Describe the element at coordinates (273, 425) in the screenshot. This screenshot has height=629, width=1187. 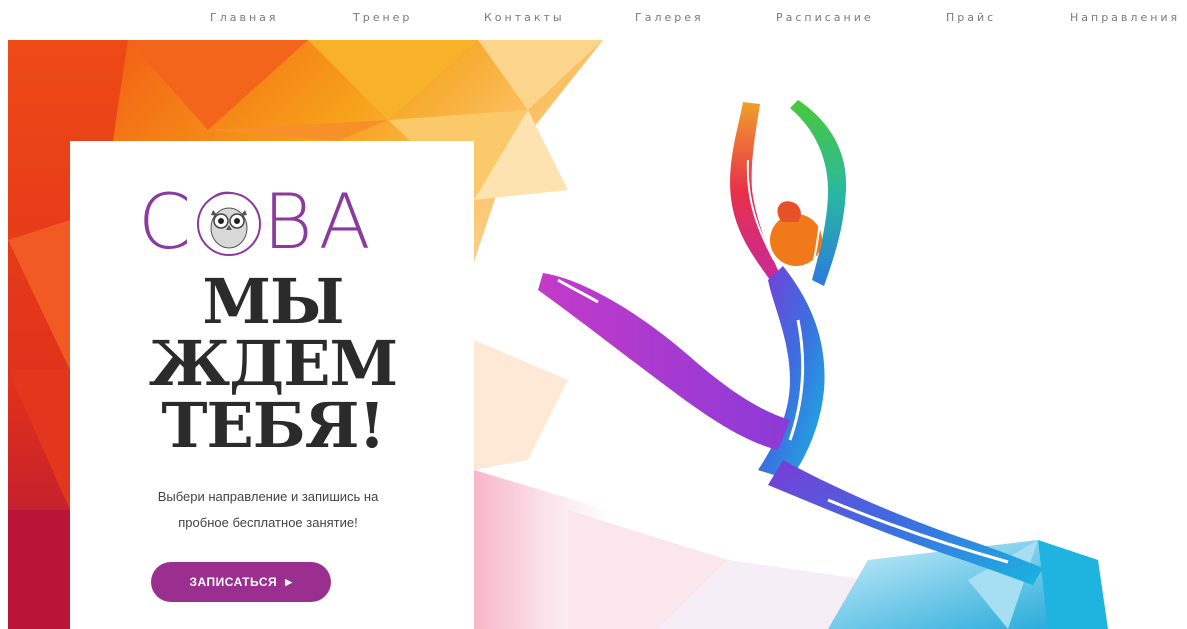
I see `headline-line-3: ТЕБЯ!` at that location.